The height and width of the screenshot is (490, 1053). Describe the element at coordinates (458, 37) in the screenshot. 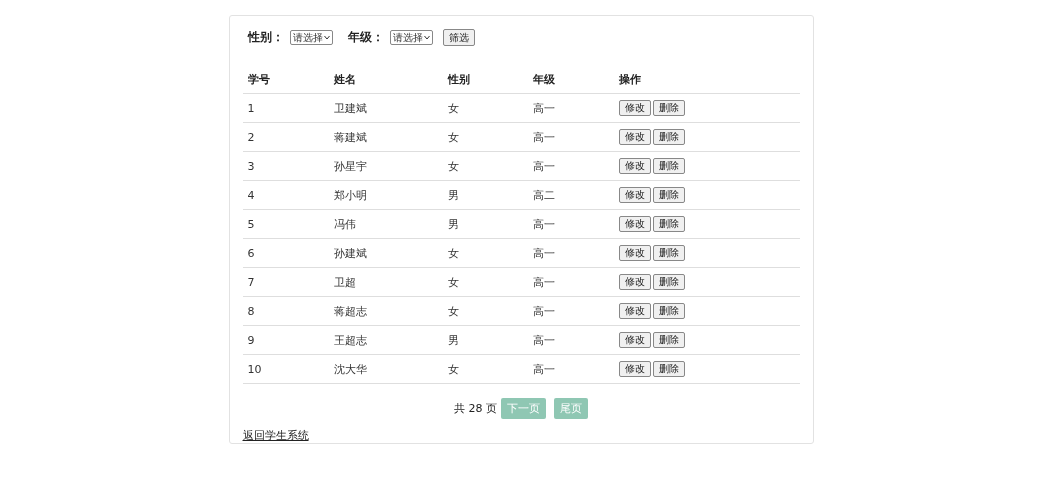

I see `filter-button: 筛选` at that location.